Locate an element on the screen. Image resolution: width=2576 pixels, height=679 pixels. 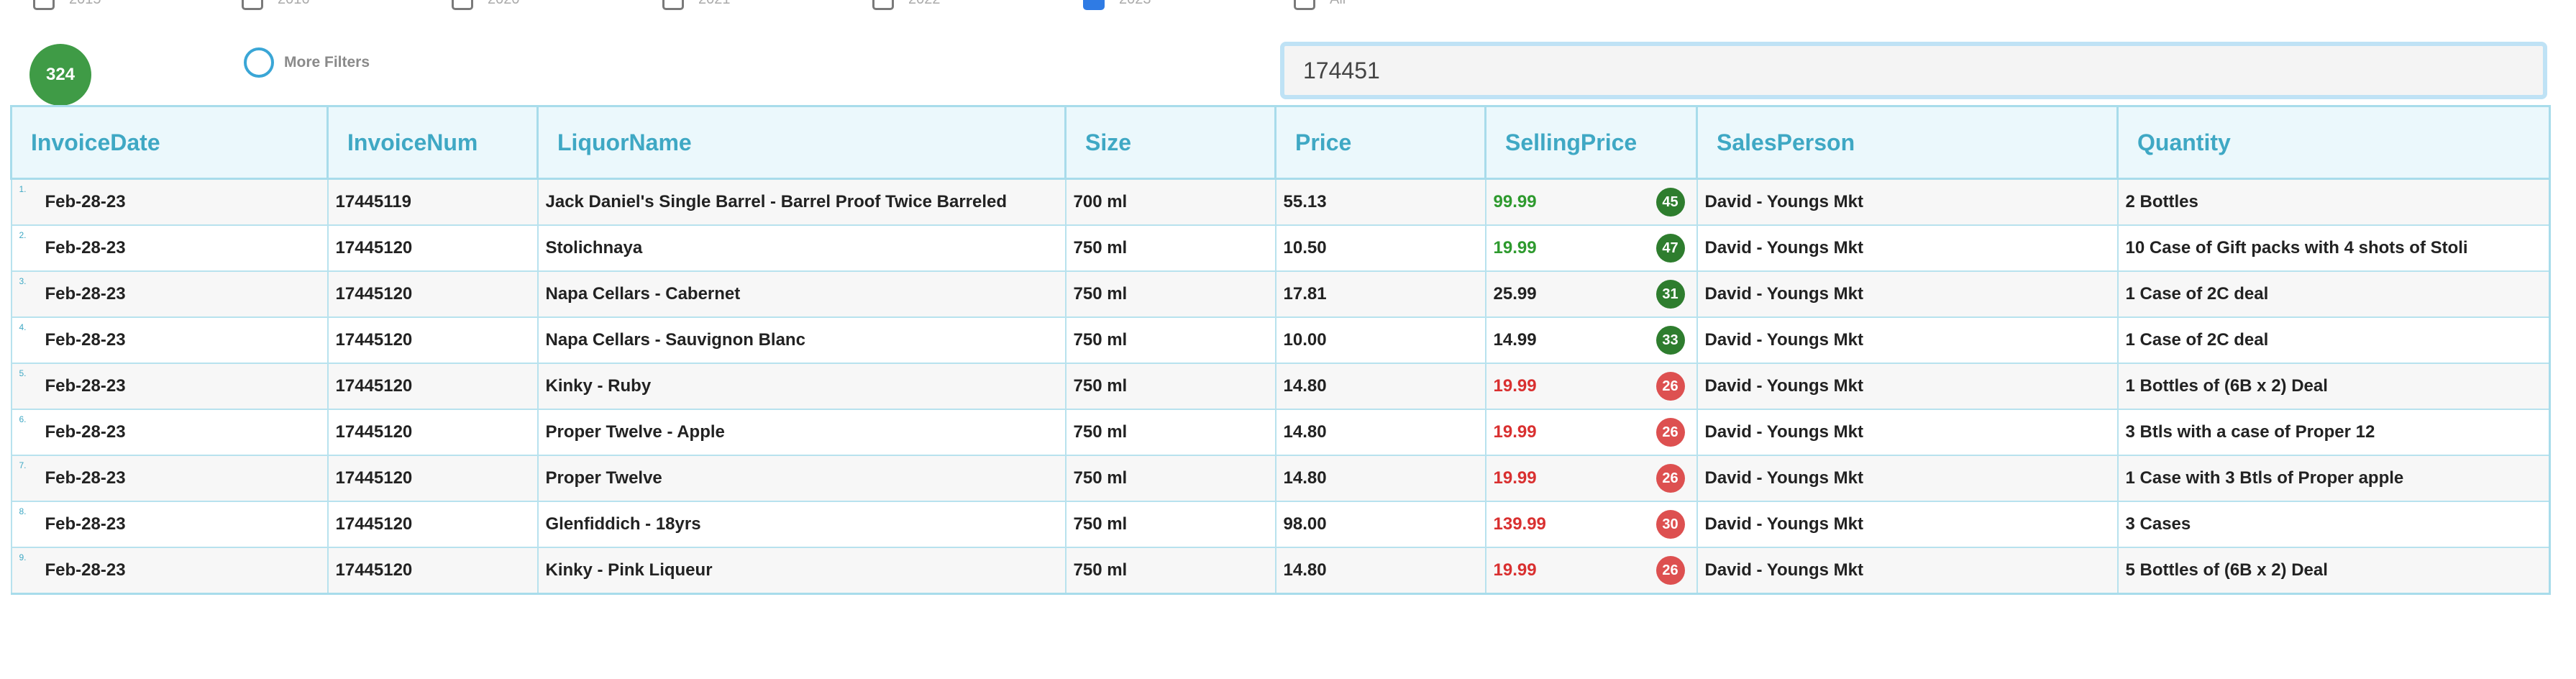
column-header-invoicedate: InvoiceDate is located at coordinates (169, 142).